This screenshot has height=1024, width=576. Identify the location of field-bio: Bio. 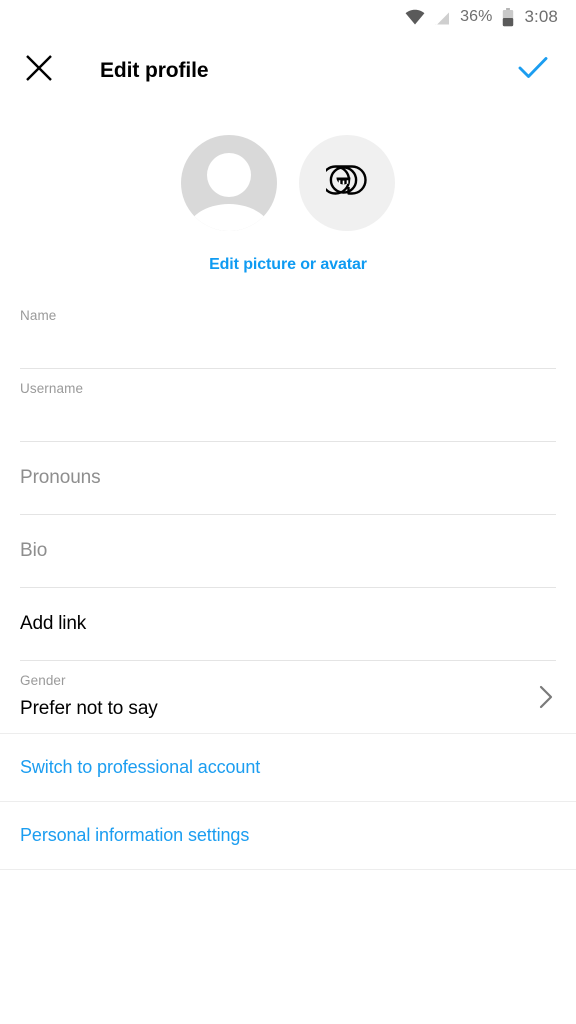
(288, 551).